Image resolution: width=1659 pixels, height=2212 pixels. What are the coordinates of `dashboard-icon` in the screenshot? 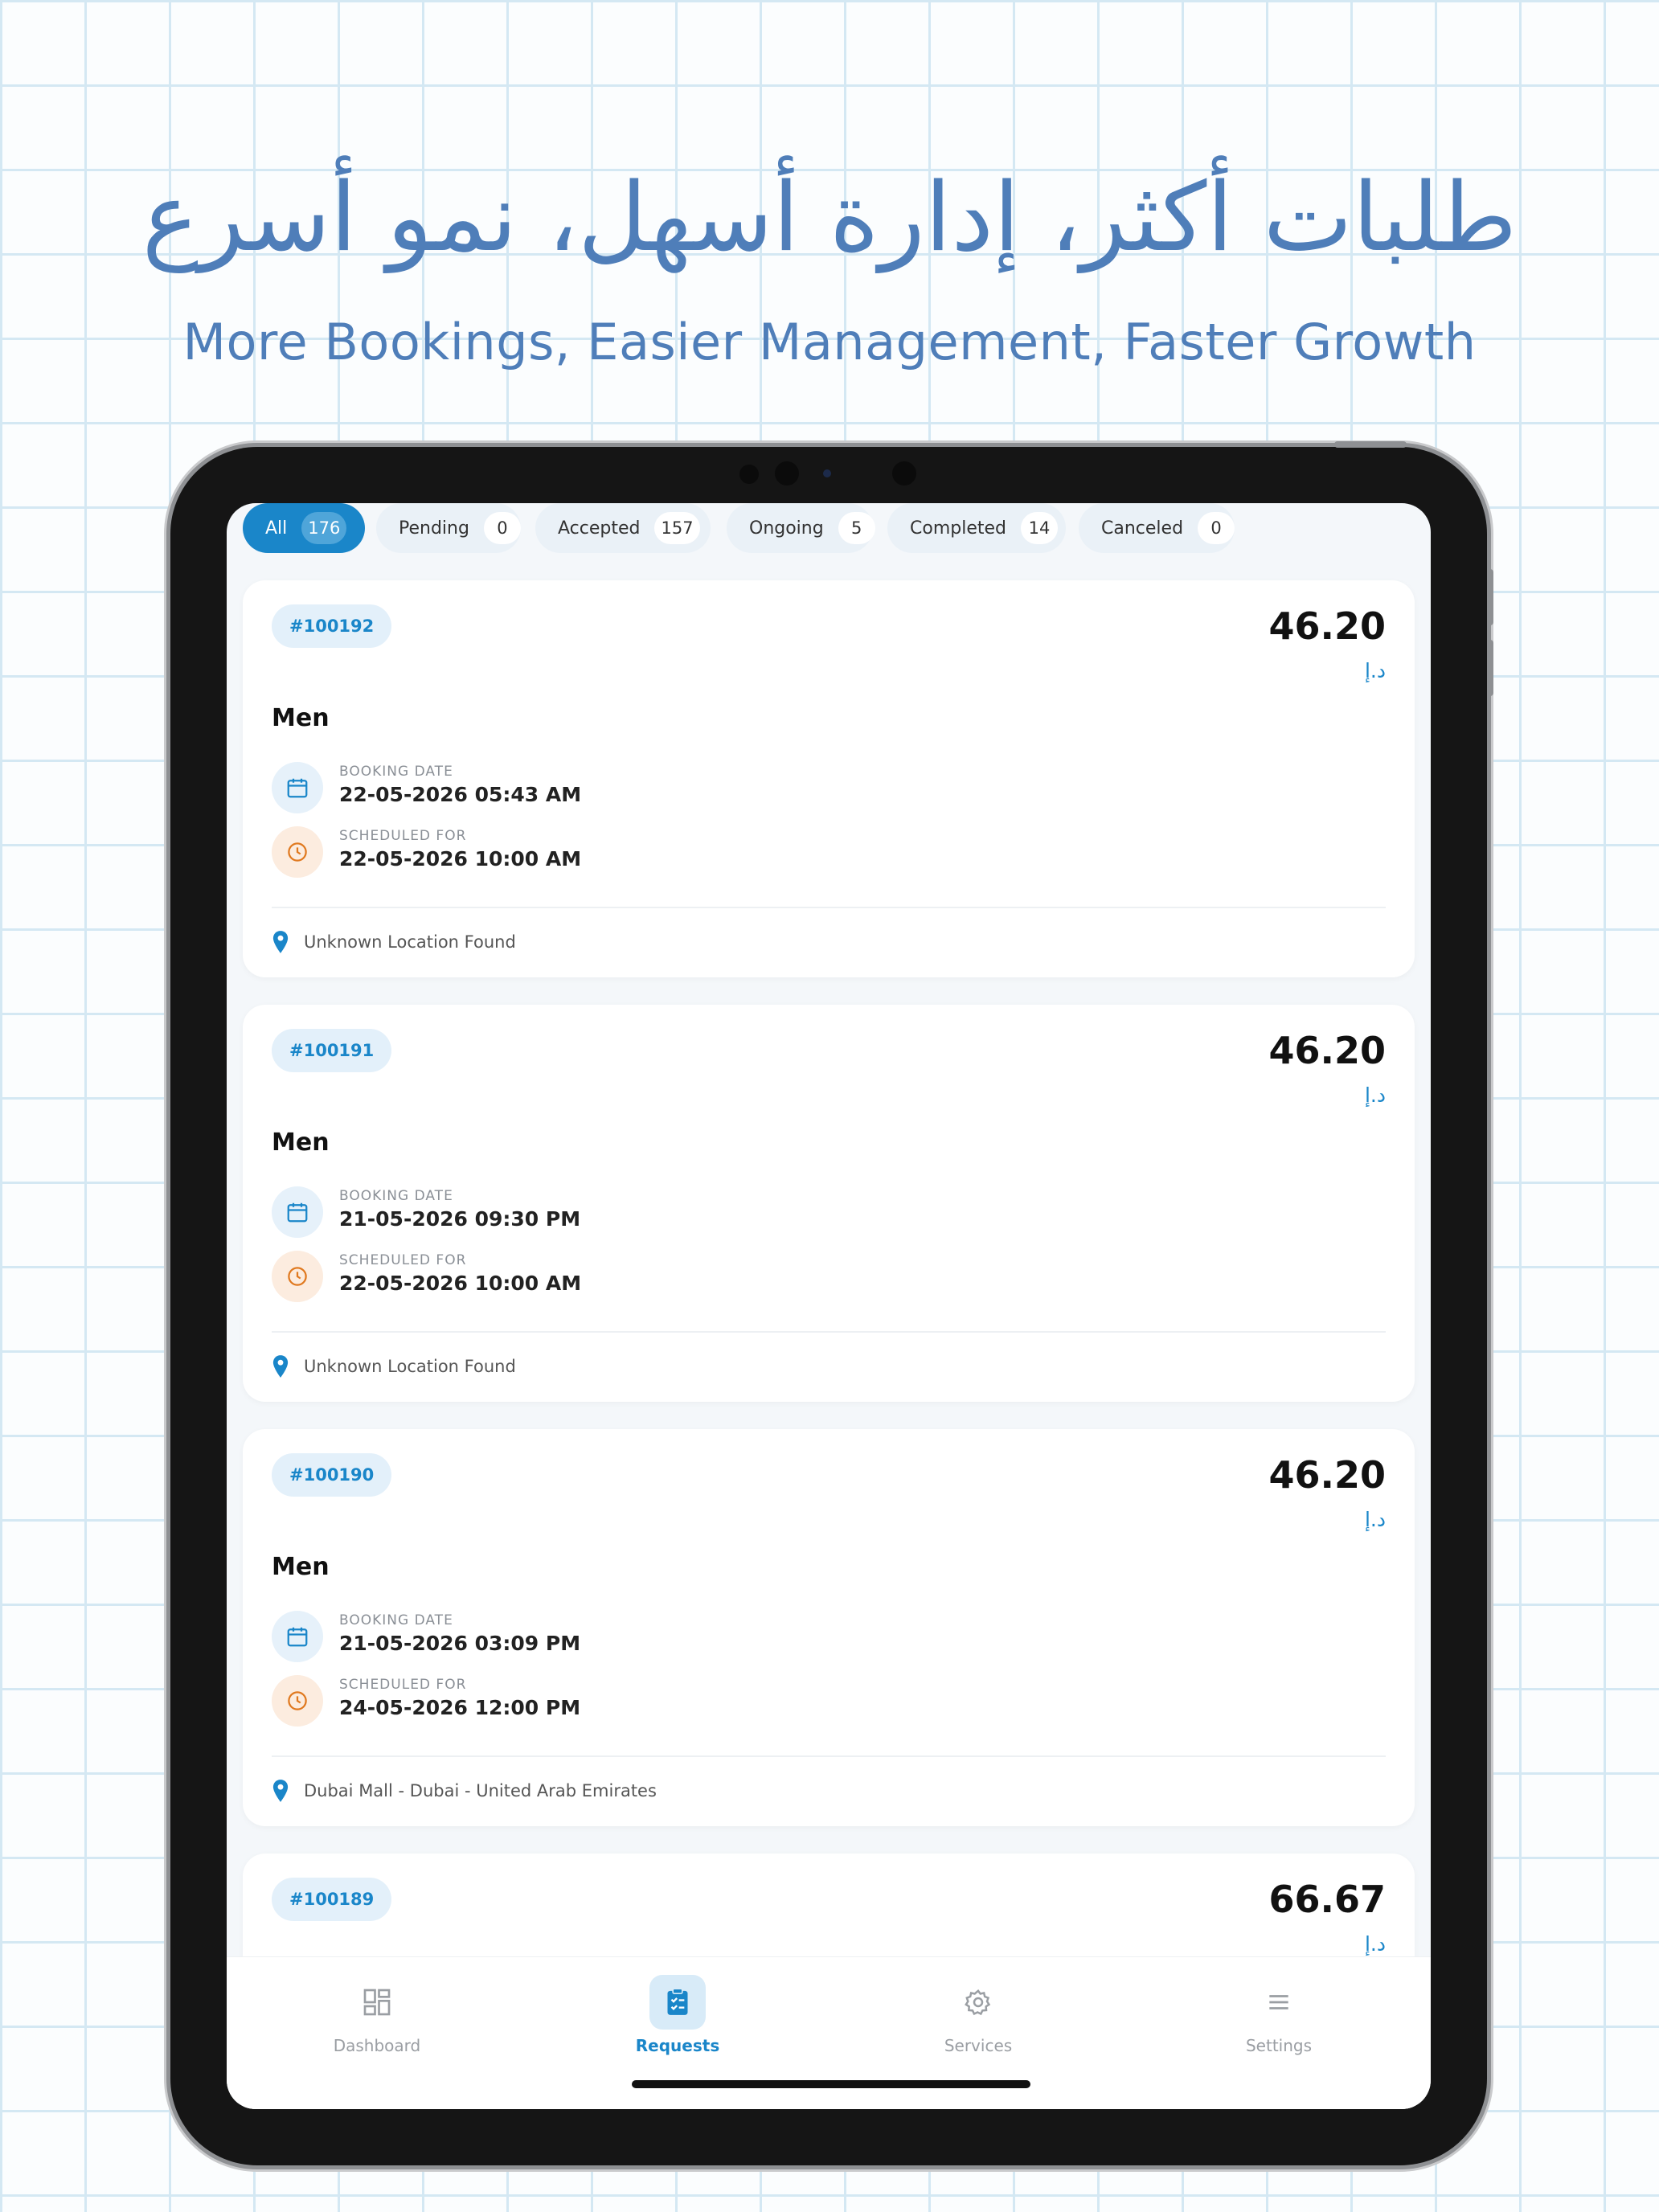 It's located at (377, 2003).